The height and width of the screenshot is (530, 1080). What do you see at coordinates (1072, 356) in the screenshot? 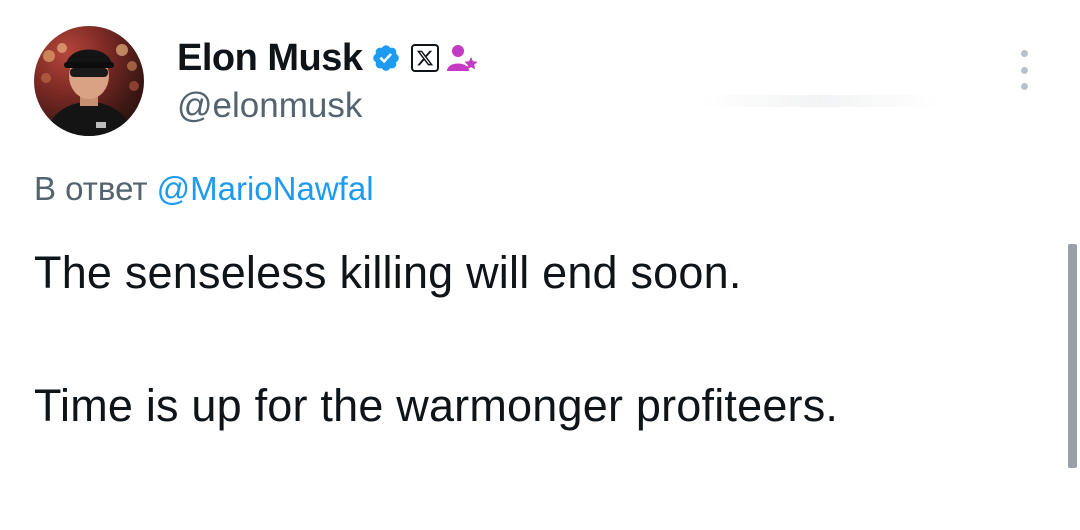
I see `scrollbar` at bounding box center [1072, 356].